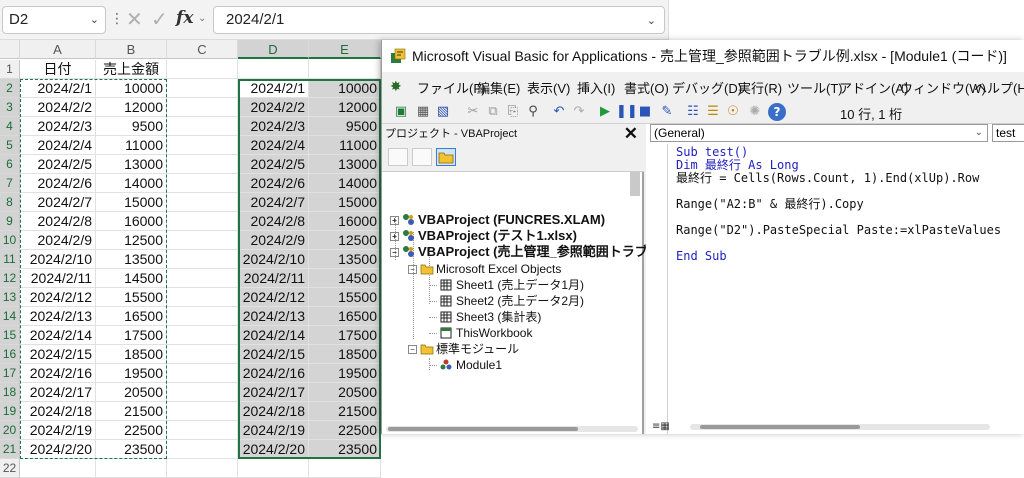 This screenshot has width=1024, height=478. What do you see at coordinates (10, 297) in the screenshot?
I see `row-header-13: 13` at bounding box center [10, 297].